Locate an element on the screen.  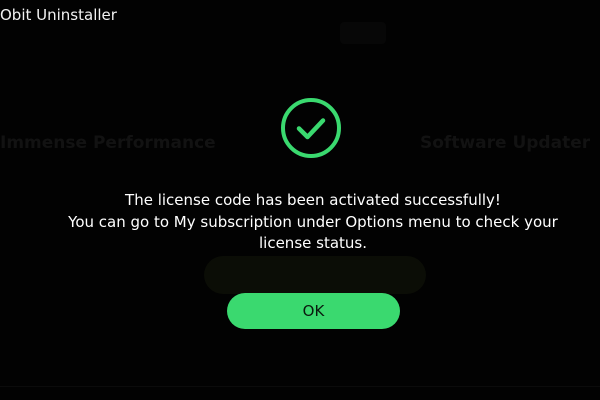
check-circle-icon is located at coordinates (311, 128).